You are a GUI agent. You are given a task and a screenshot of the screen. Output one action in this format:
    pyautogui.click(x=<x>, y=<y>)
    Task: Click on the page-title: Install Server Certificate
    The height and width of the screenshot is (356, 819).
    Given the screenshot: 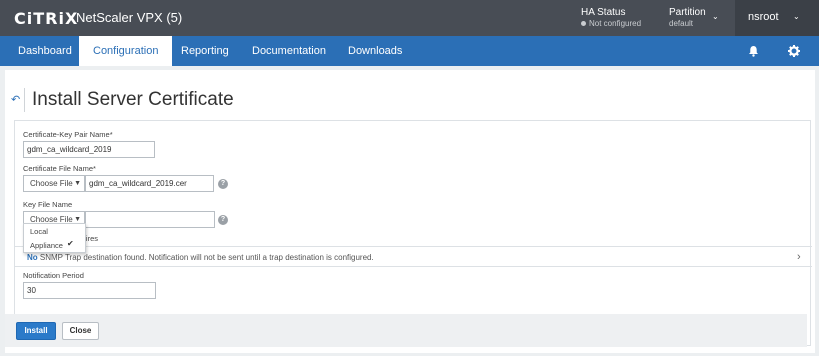 What is the action you would take?
    pyautogui.click(x=133, y=99)
    